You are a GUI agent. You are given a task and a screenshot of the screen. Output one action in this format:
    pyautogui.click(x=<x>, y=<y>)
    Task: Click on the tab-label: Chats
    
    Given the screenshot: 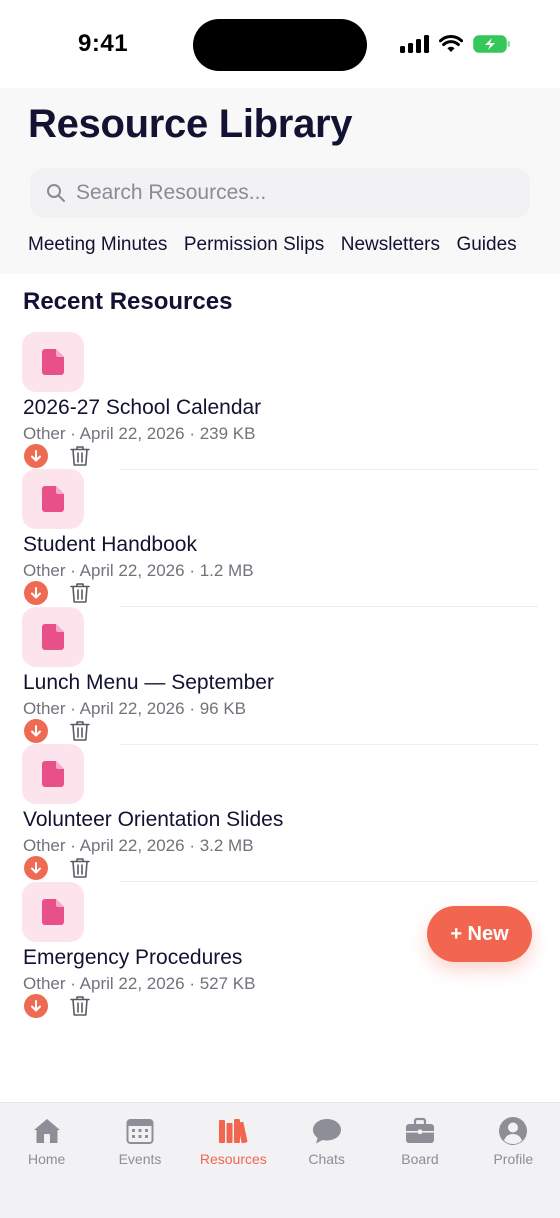 What is the action you would take?
    pyautogui.click(x=326, y=1159)
    